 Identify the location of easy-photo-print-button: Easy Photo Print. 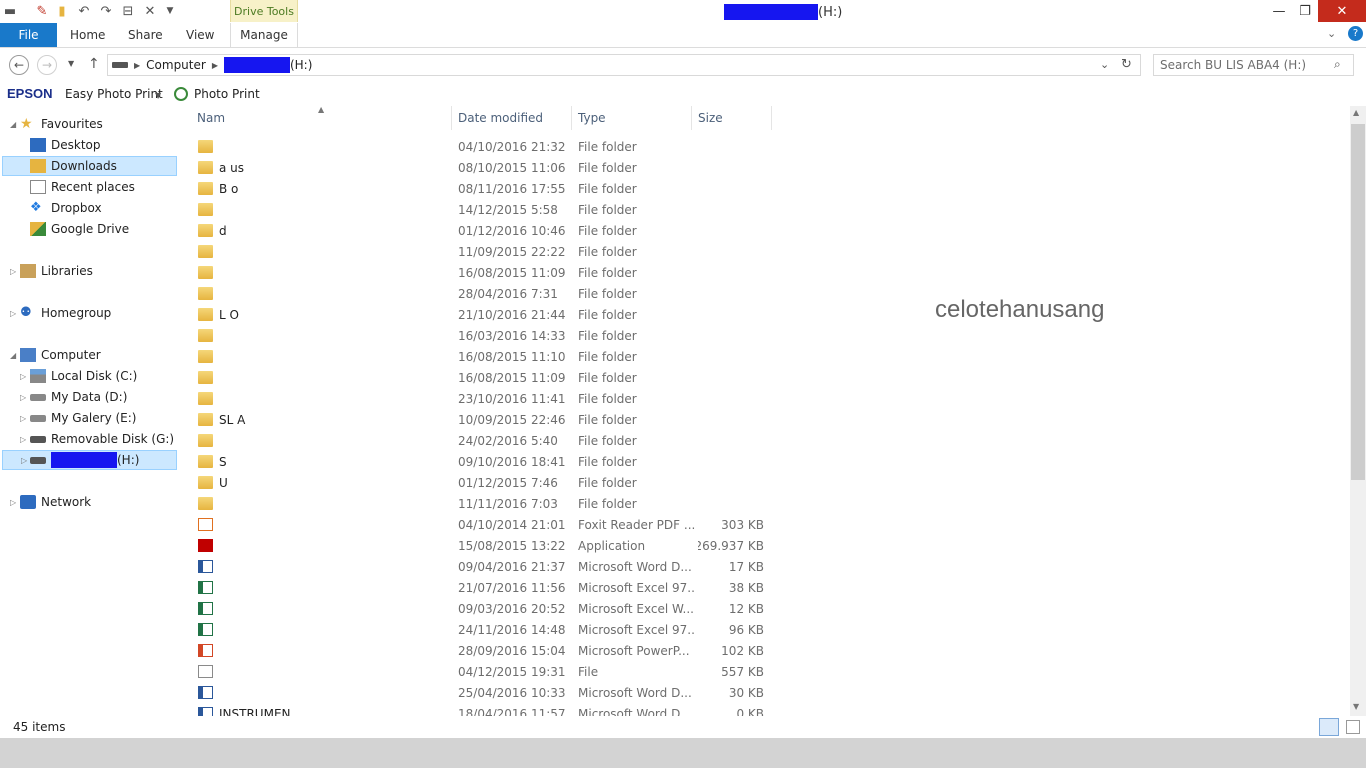
(114, 94).